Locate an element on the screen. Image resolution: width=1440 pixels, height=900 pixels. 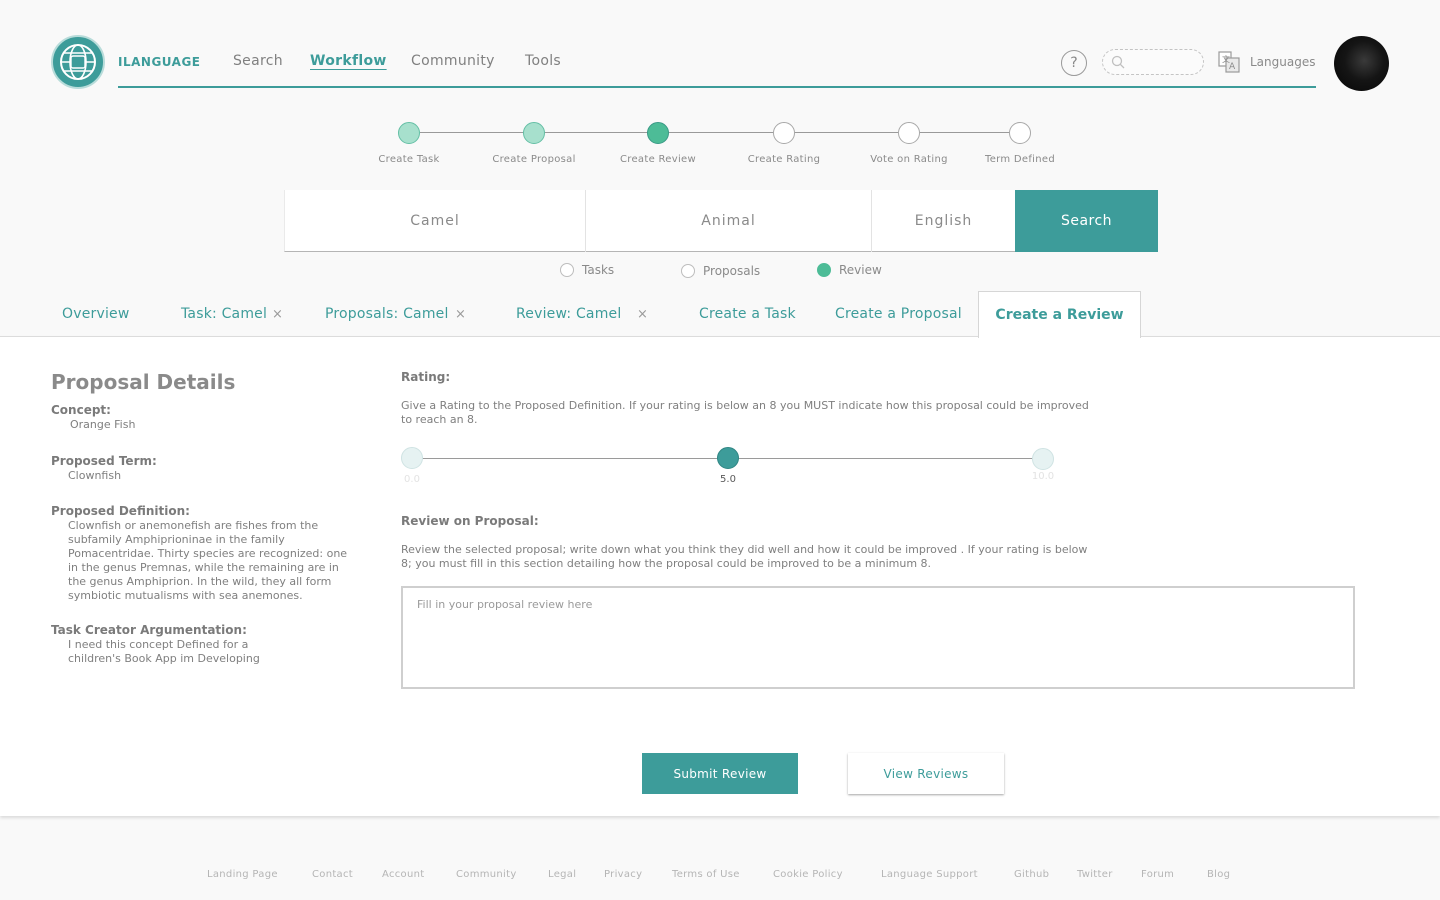
submit-review-button: Submit Review is located at coordinates (720, 773).